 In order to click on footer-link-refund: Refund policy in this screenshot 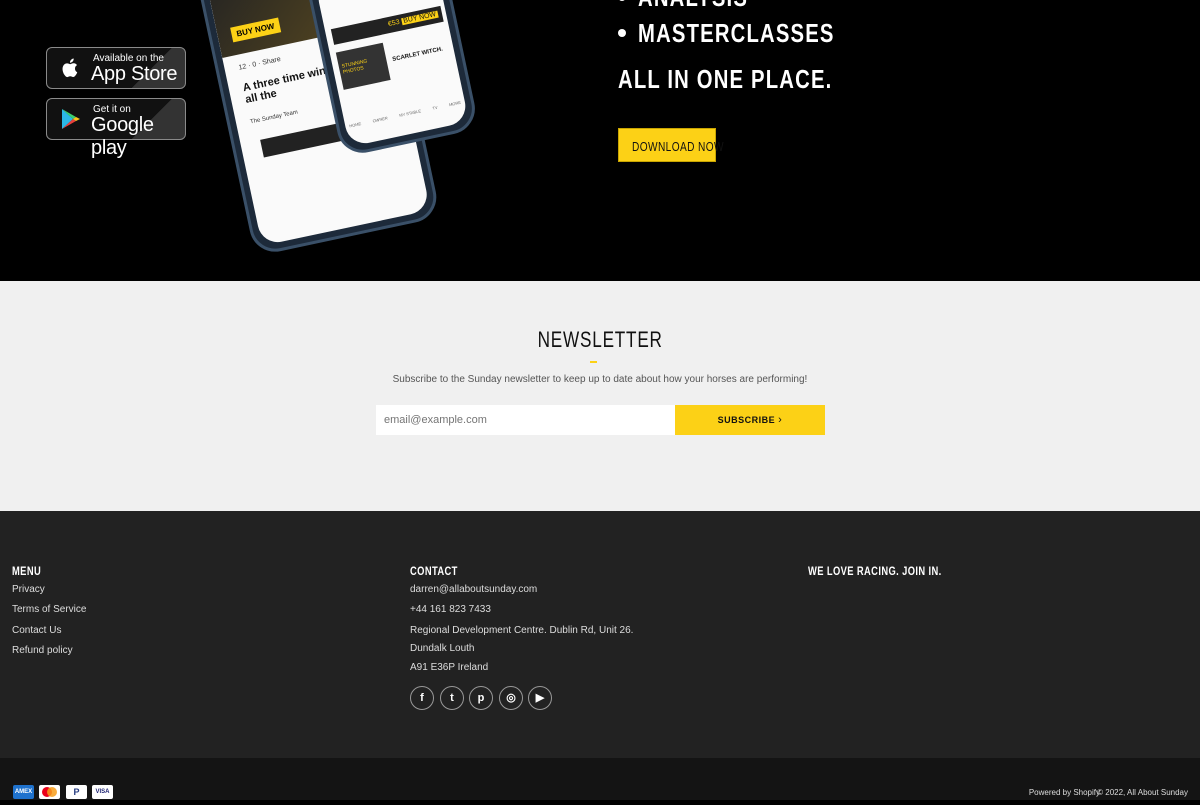, I will do `click(42, 650)`.